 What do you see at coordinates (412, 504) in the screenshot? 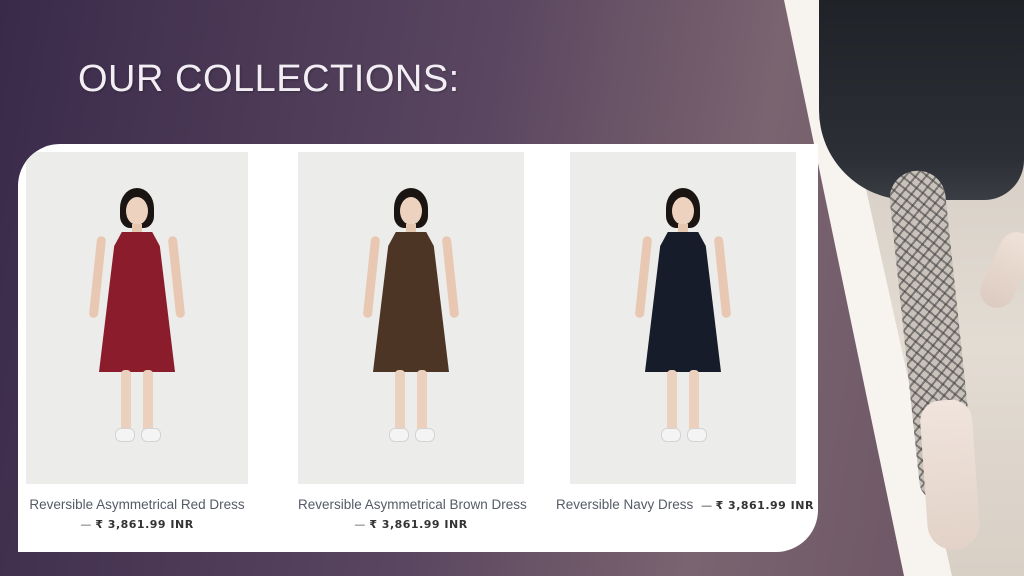
I see `product-name: Reversible Asymmetrical Brown Dress` at bounding box center [412, 504].